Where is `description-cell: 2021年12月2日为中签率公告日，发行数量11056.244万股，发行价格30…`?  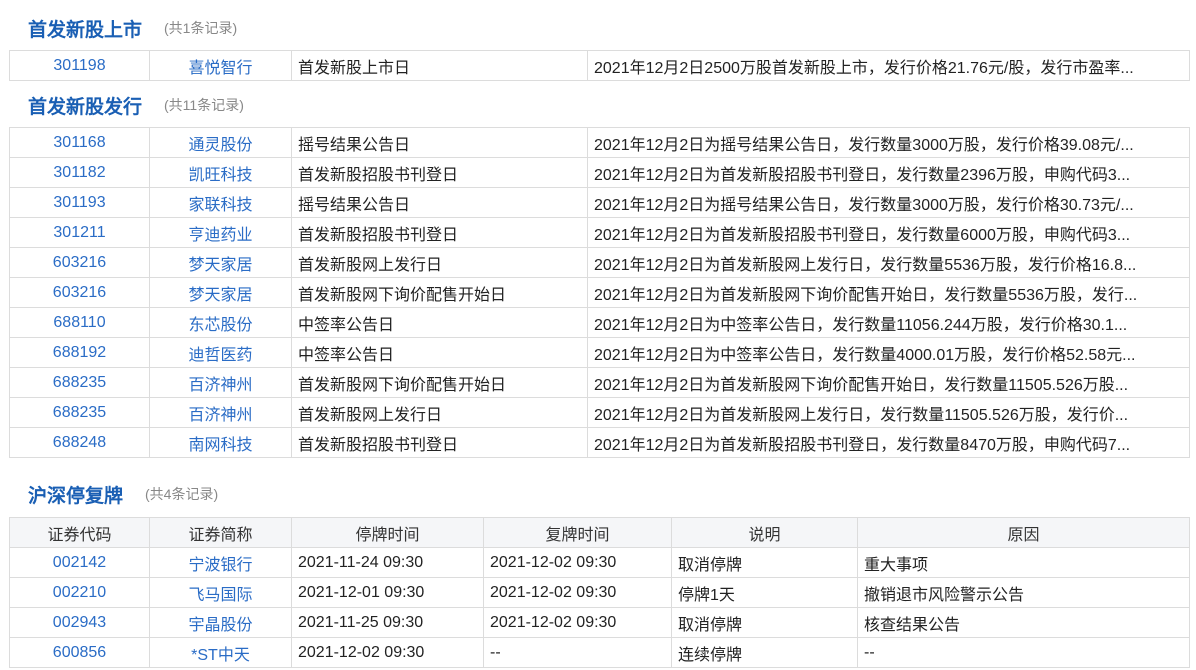
description-cell: 2021年12月2日为中签率公告日，发行数量11056.244万股，发行价格30… is located at coordinates (888, 322).